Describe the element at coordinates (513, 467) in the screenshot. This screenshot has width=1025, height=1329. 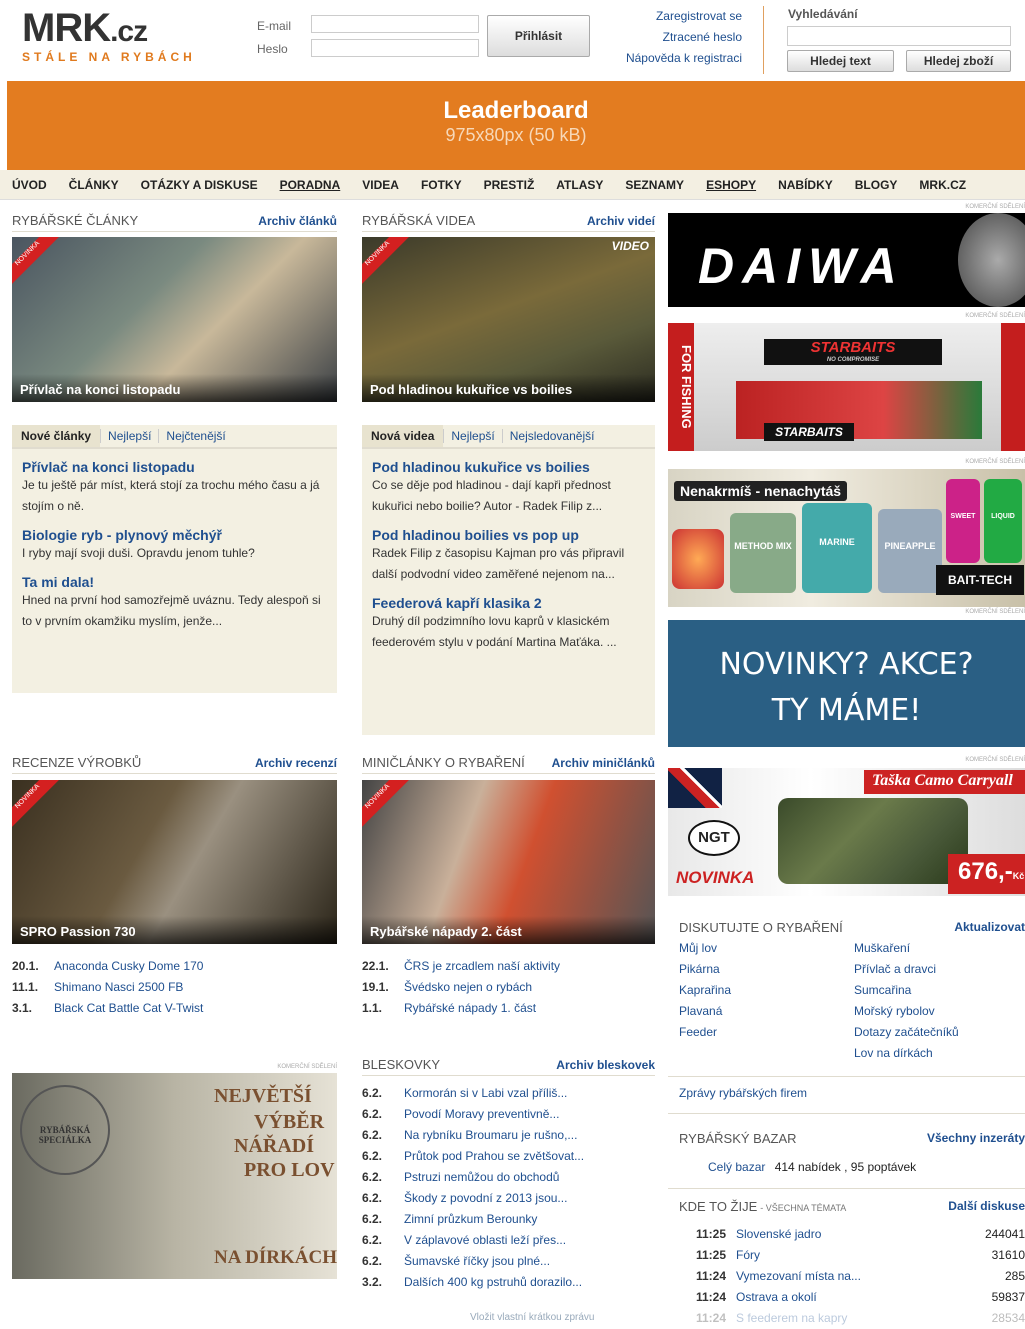
I see `video-title: Pod hladinou kukuřice vs boilies` at that location.